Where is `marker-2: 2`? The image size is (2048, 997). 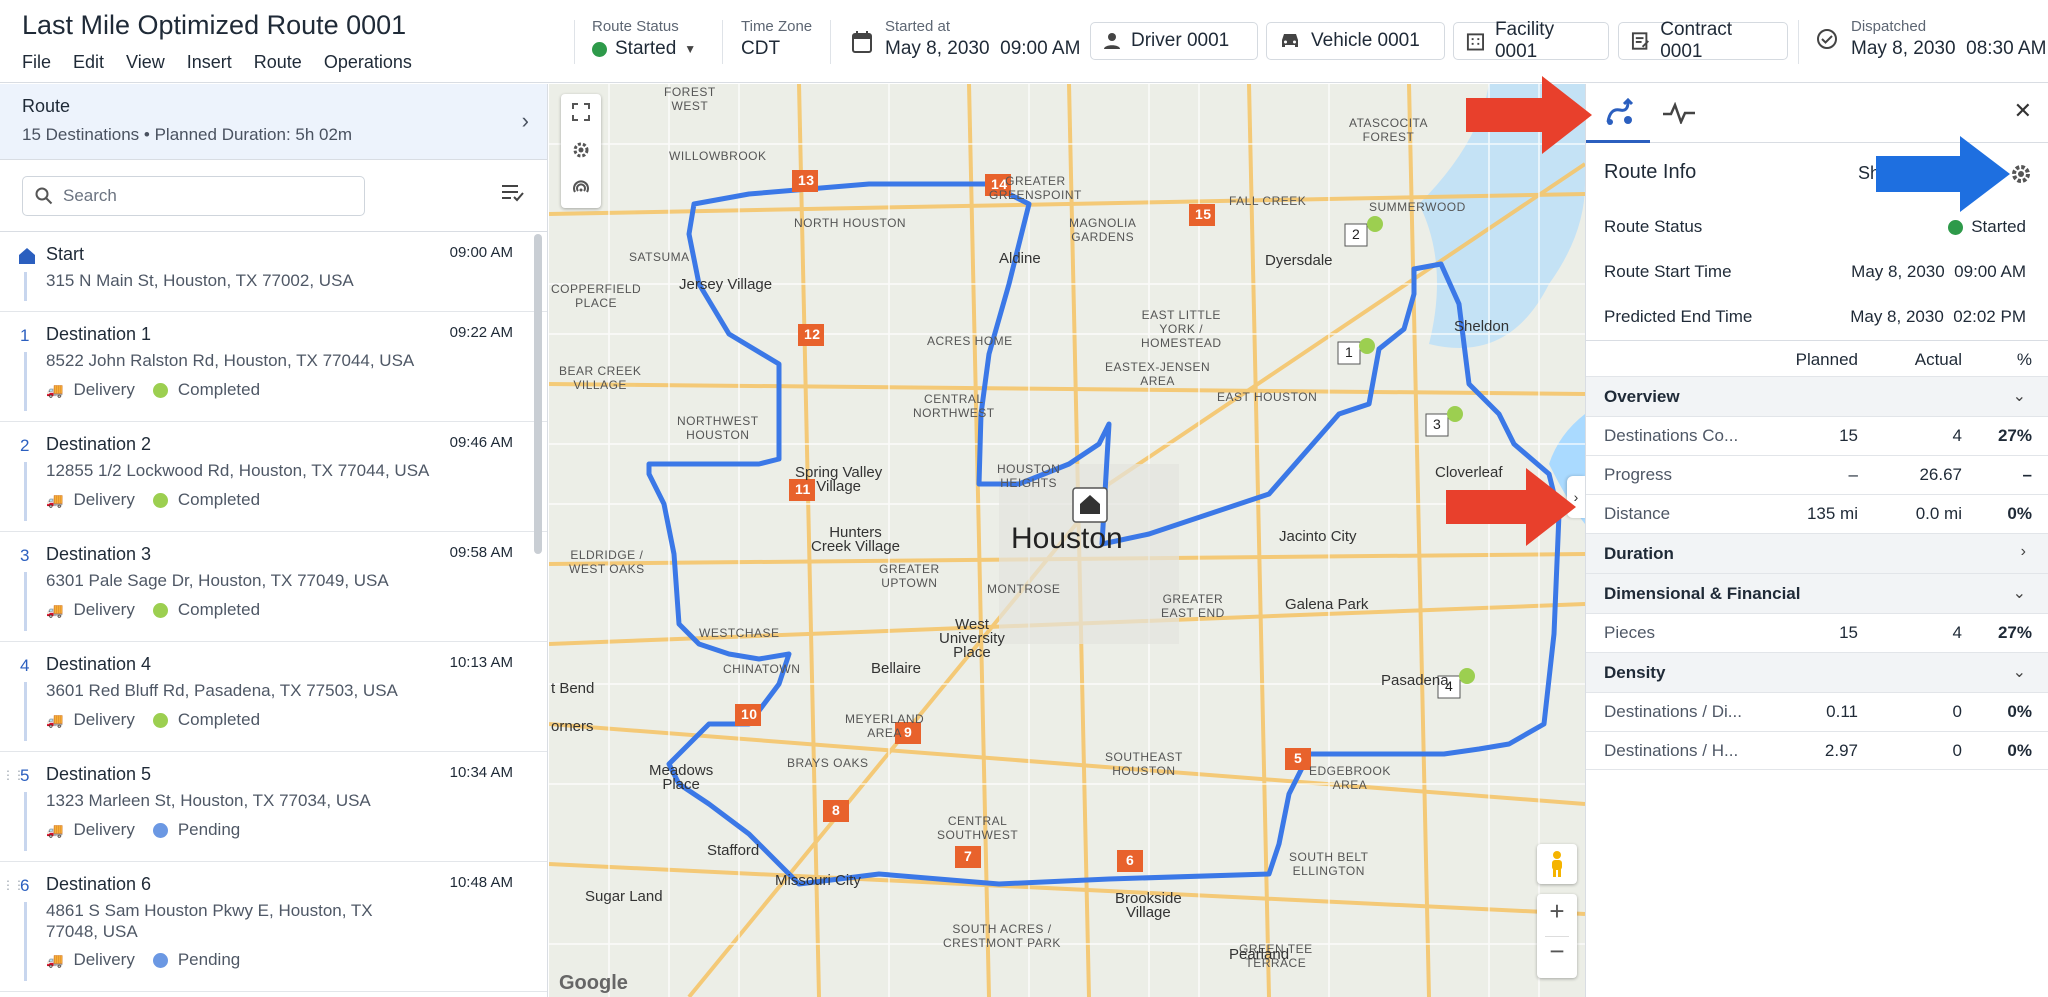
marker-2: 2 is located at coordinates (1356, 234).